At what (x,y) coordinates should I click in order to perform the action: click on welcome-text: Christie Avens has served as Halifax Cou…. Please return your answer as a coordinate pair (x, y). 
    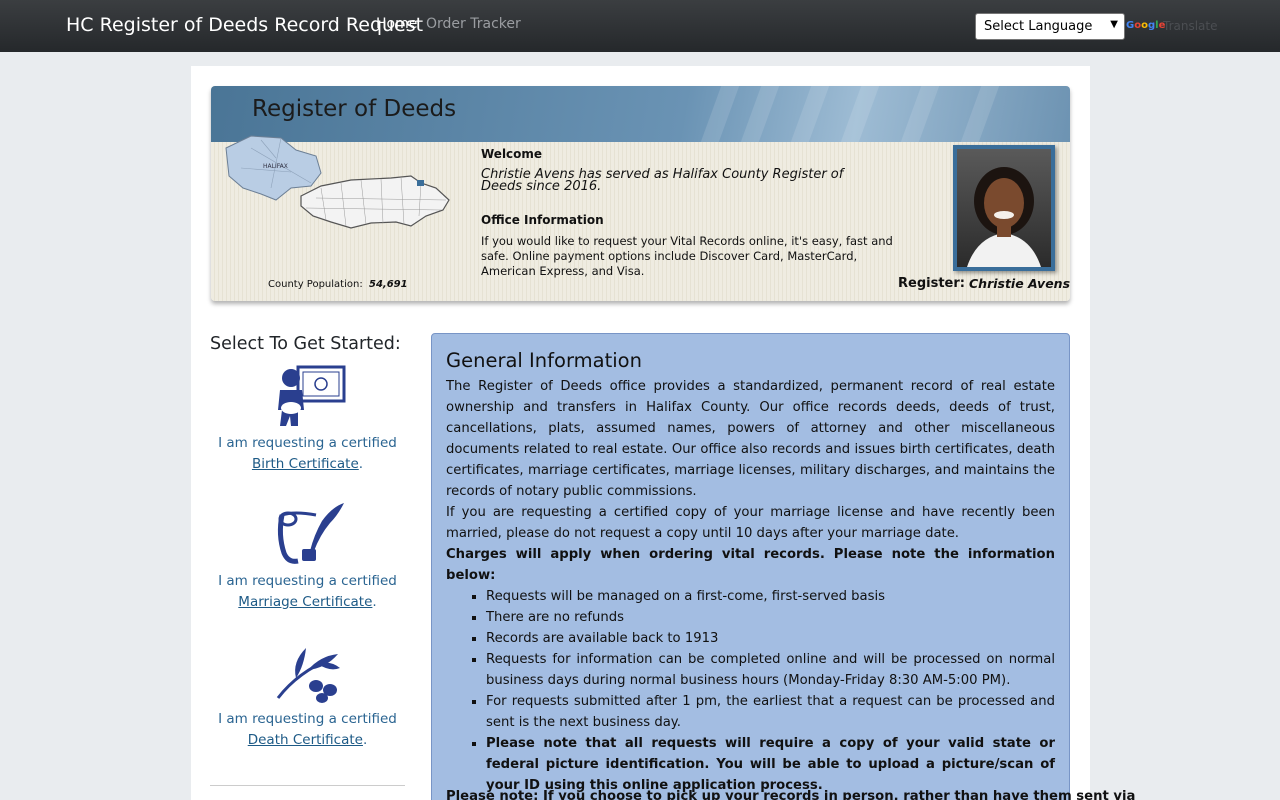
    Looking at the image, I should click on (662, 180).